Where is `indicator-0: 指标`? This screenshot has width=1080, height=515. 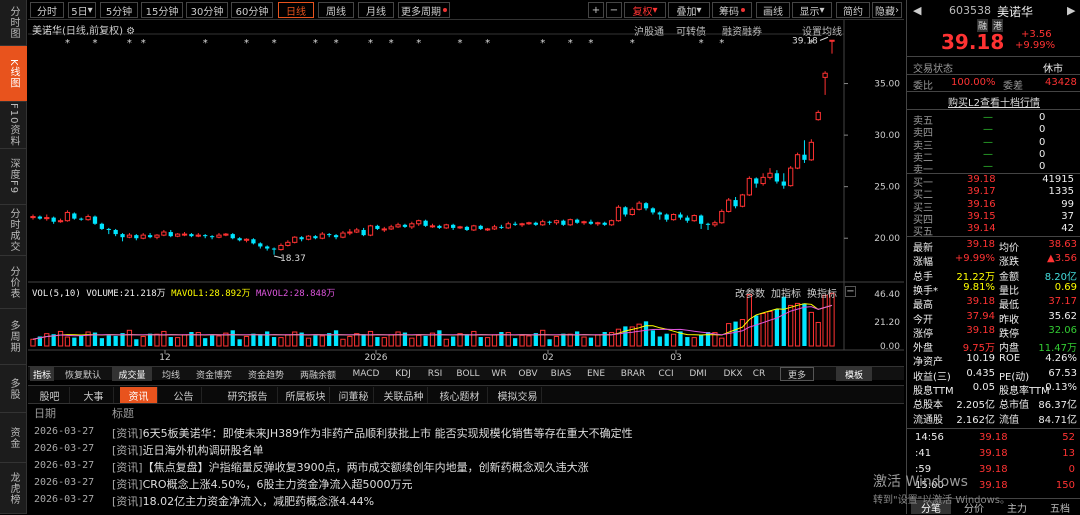 indicator-0: 指标 is located at coordinates (42, 374).